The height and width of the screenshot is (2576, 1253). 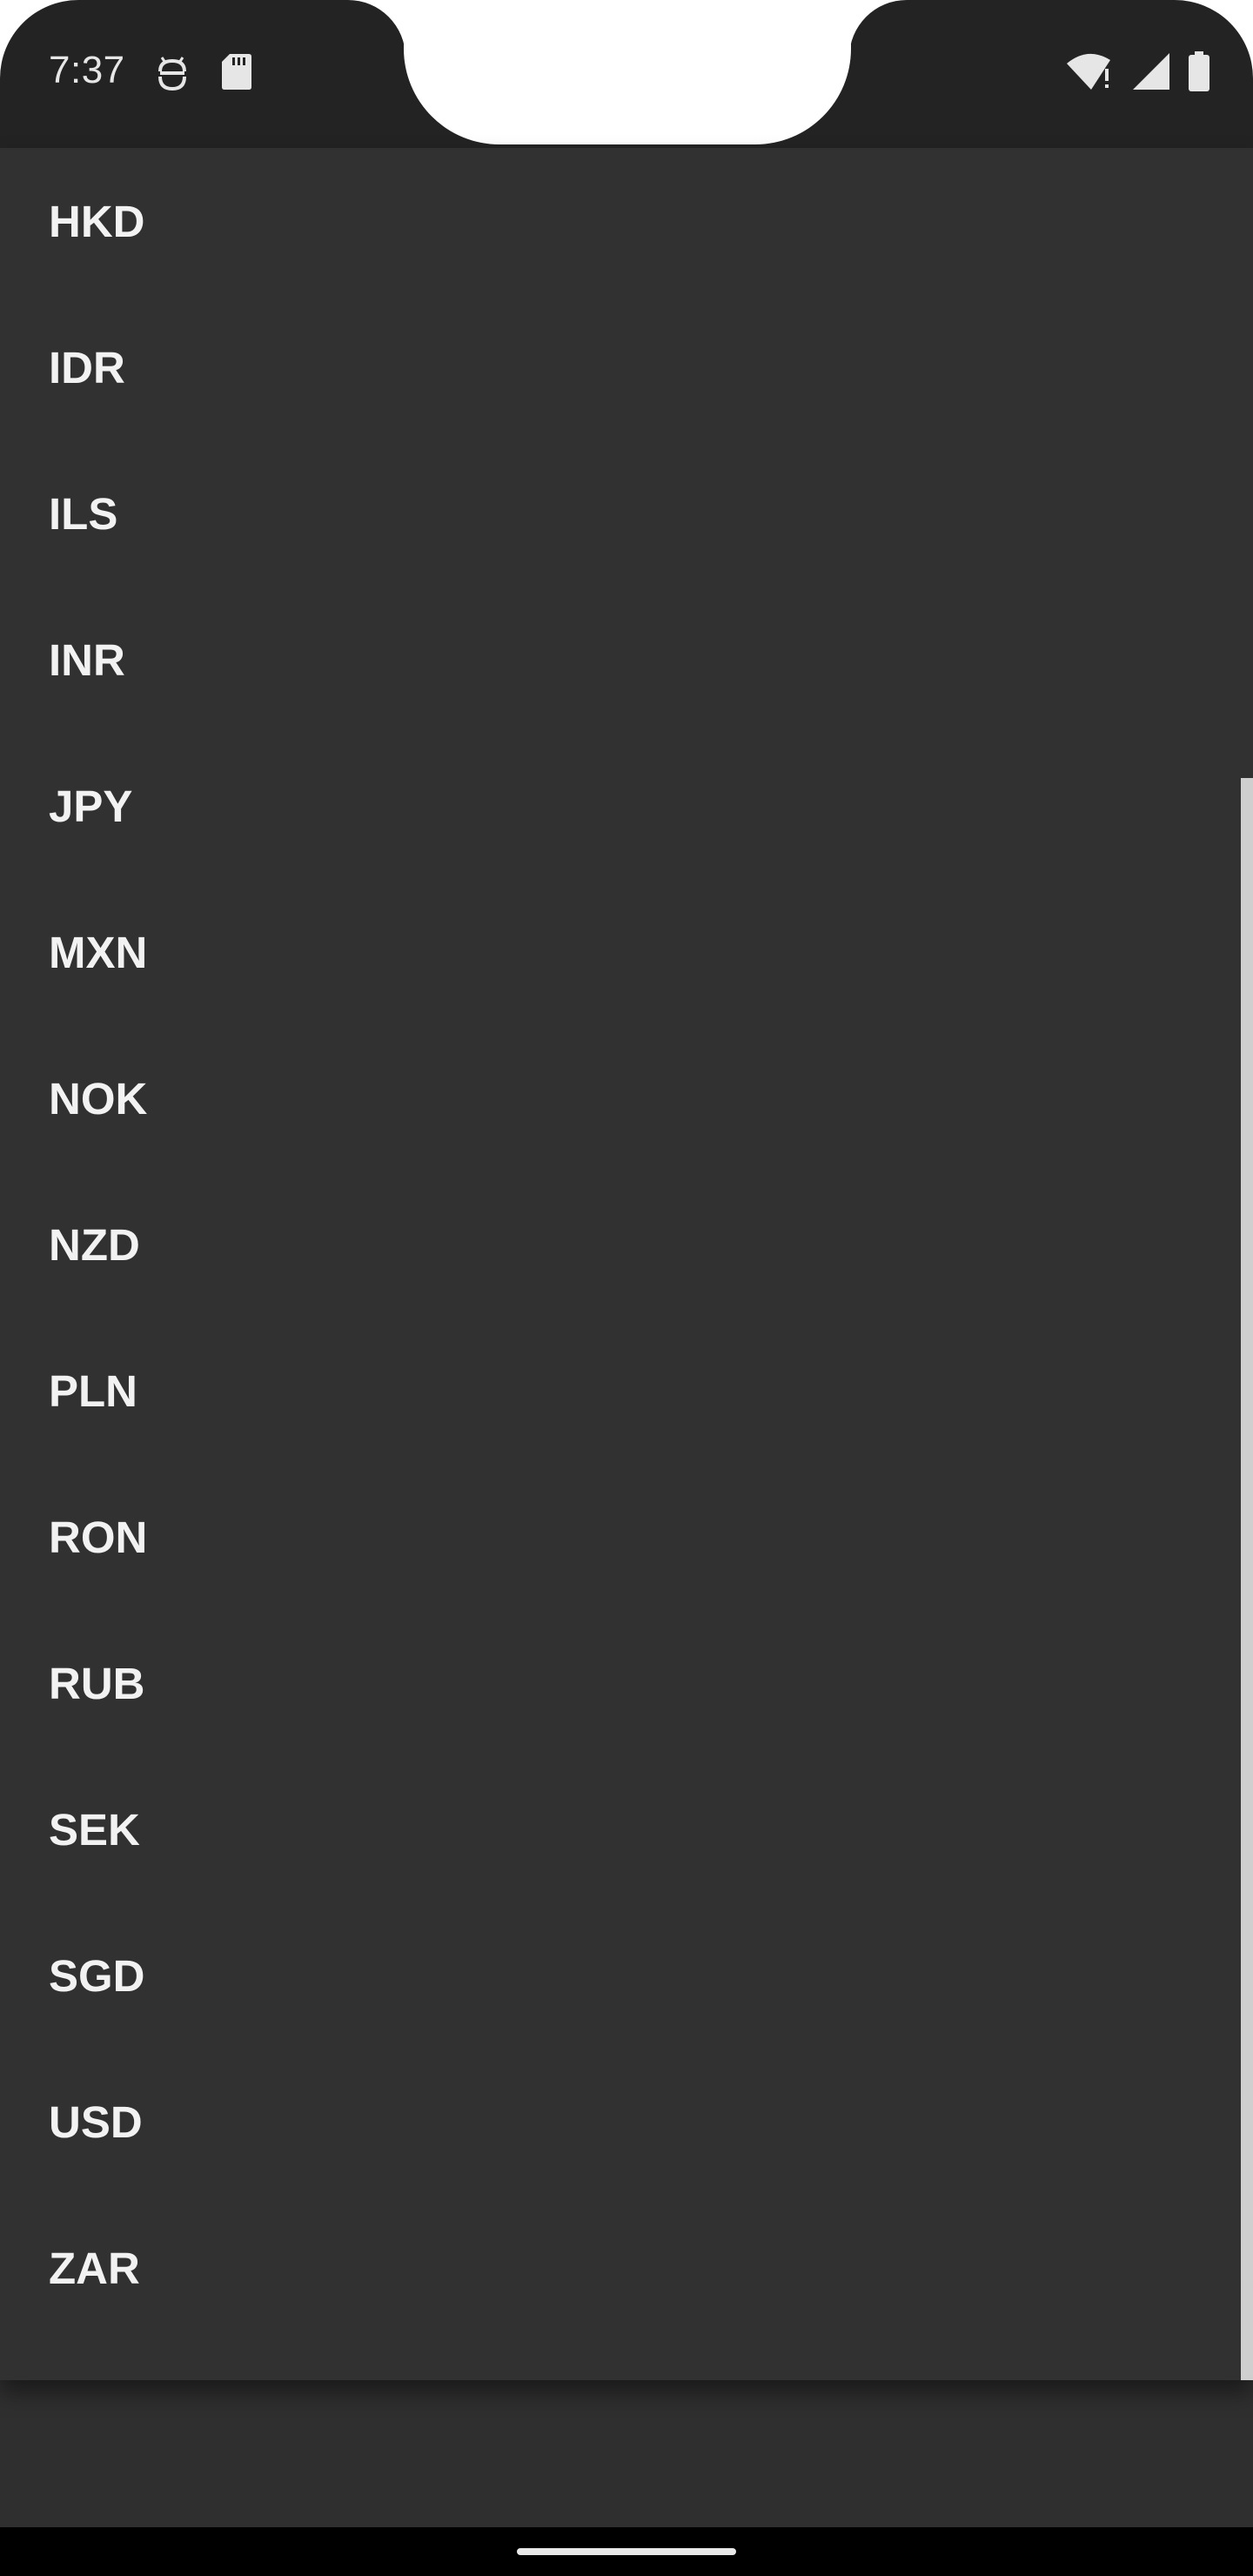 I want to click on home-gesture-handle, so click(x=626, y=2551).